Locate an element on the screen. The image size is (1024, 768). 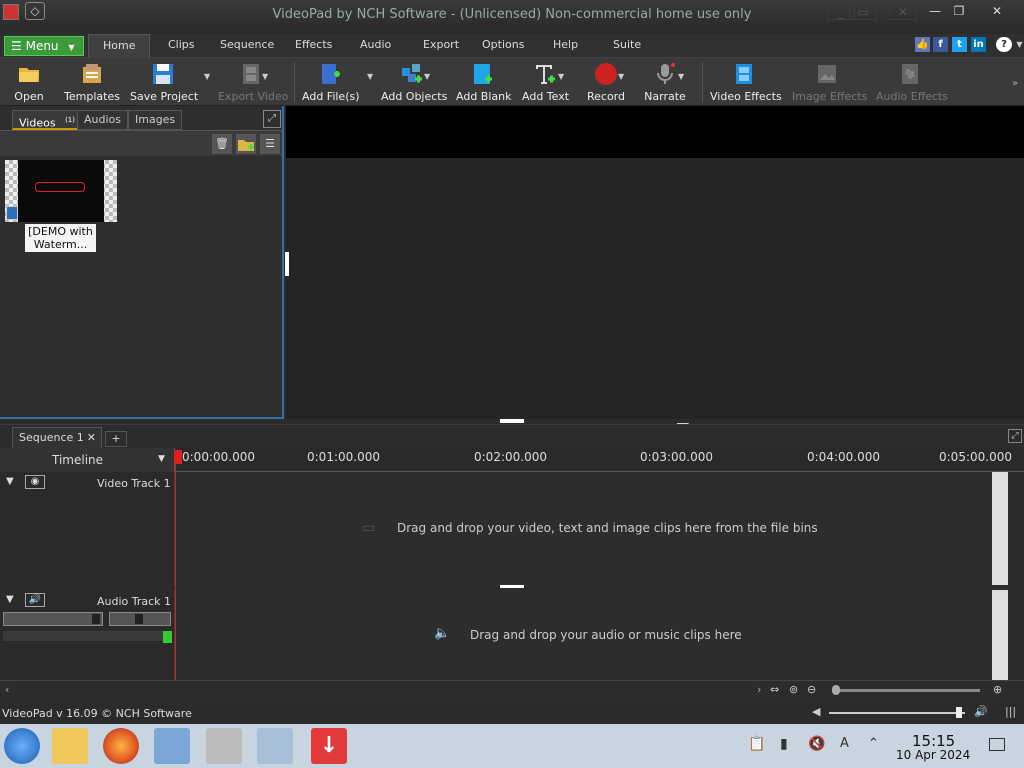
playhead-marker is located at coordinates (178, 457).